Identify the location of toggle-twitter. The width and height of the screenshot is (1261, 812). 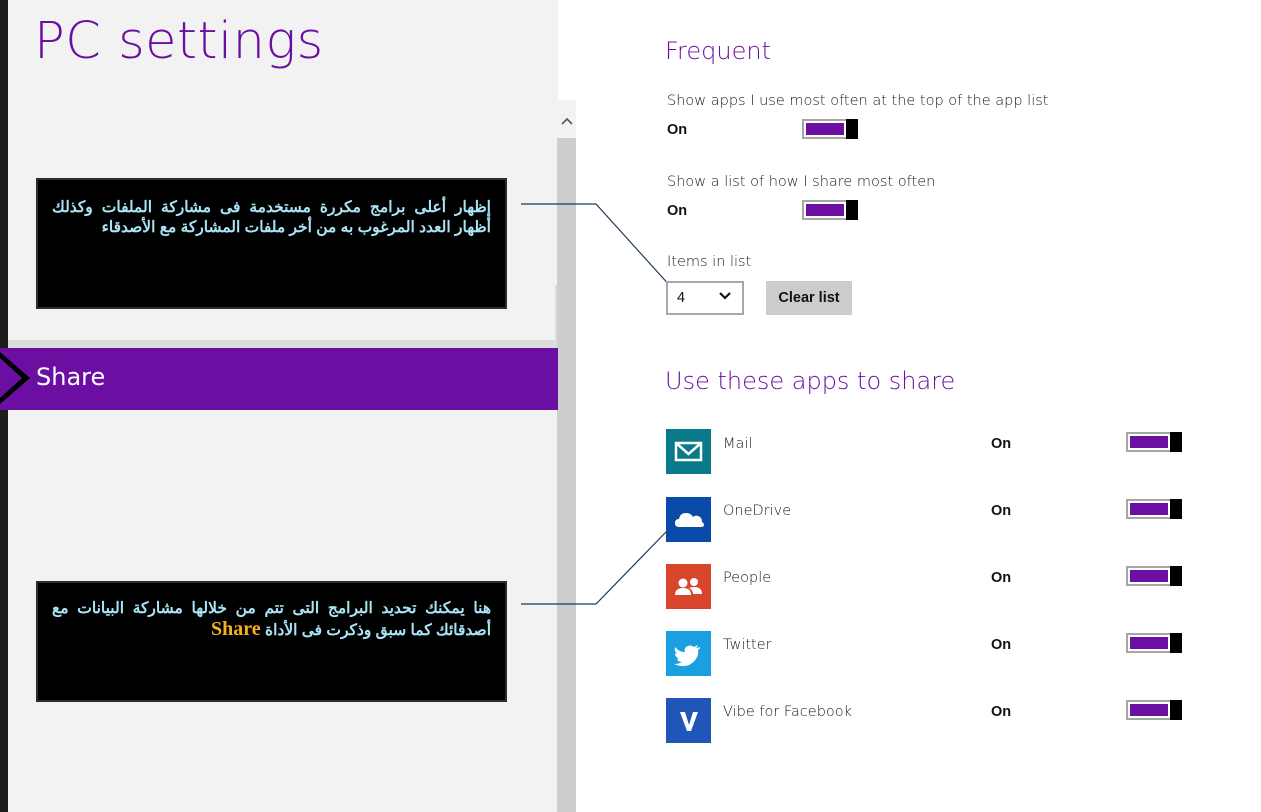
(1154, 643).